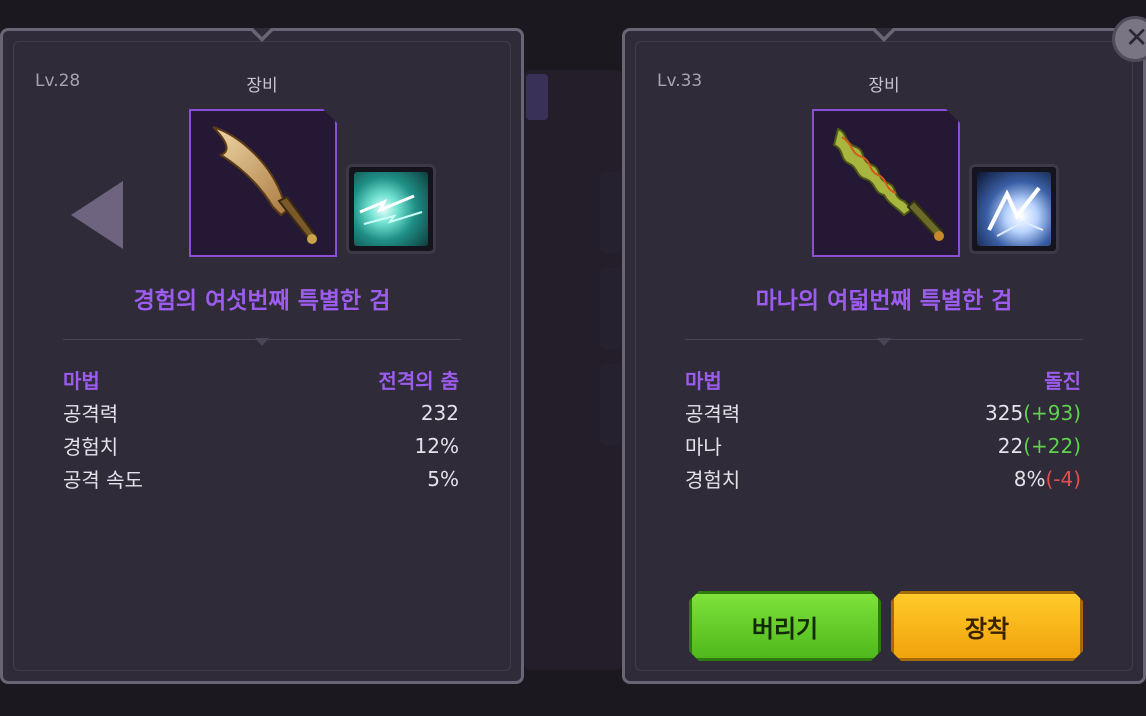  Describe the element at coordinates (1052, 445) in the screenshot. I see `stat-delta: (+22)` at that location.